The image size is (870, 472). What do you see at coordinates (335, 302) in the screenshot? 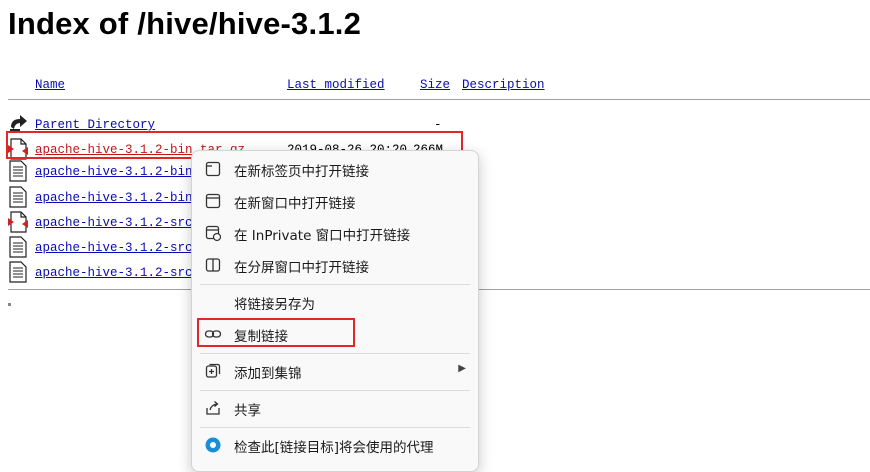
I see `menu-item-save-link-as: 将链接另存为` at bounding box center [335, 302].